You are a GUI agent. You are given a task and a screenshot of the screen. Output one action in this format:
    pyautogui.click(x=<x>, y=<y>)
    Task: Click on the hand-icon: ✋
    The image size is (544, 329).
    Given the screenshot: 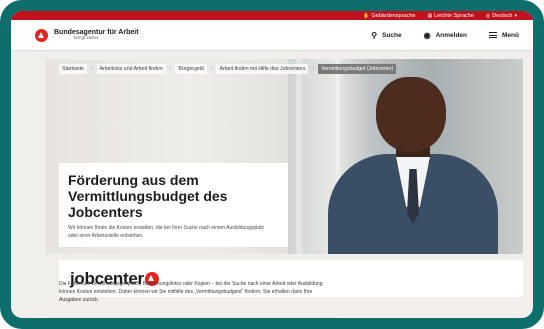 What is the action you would take?
    pyautogui.click(x=366, y=15)
    